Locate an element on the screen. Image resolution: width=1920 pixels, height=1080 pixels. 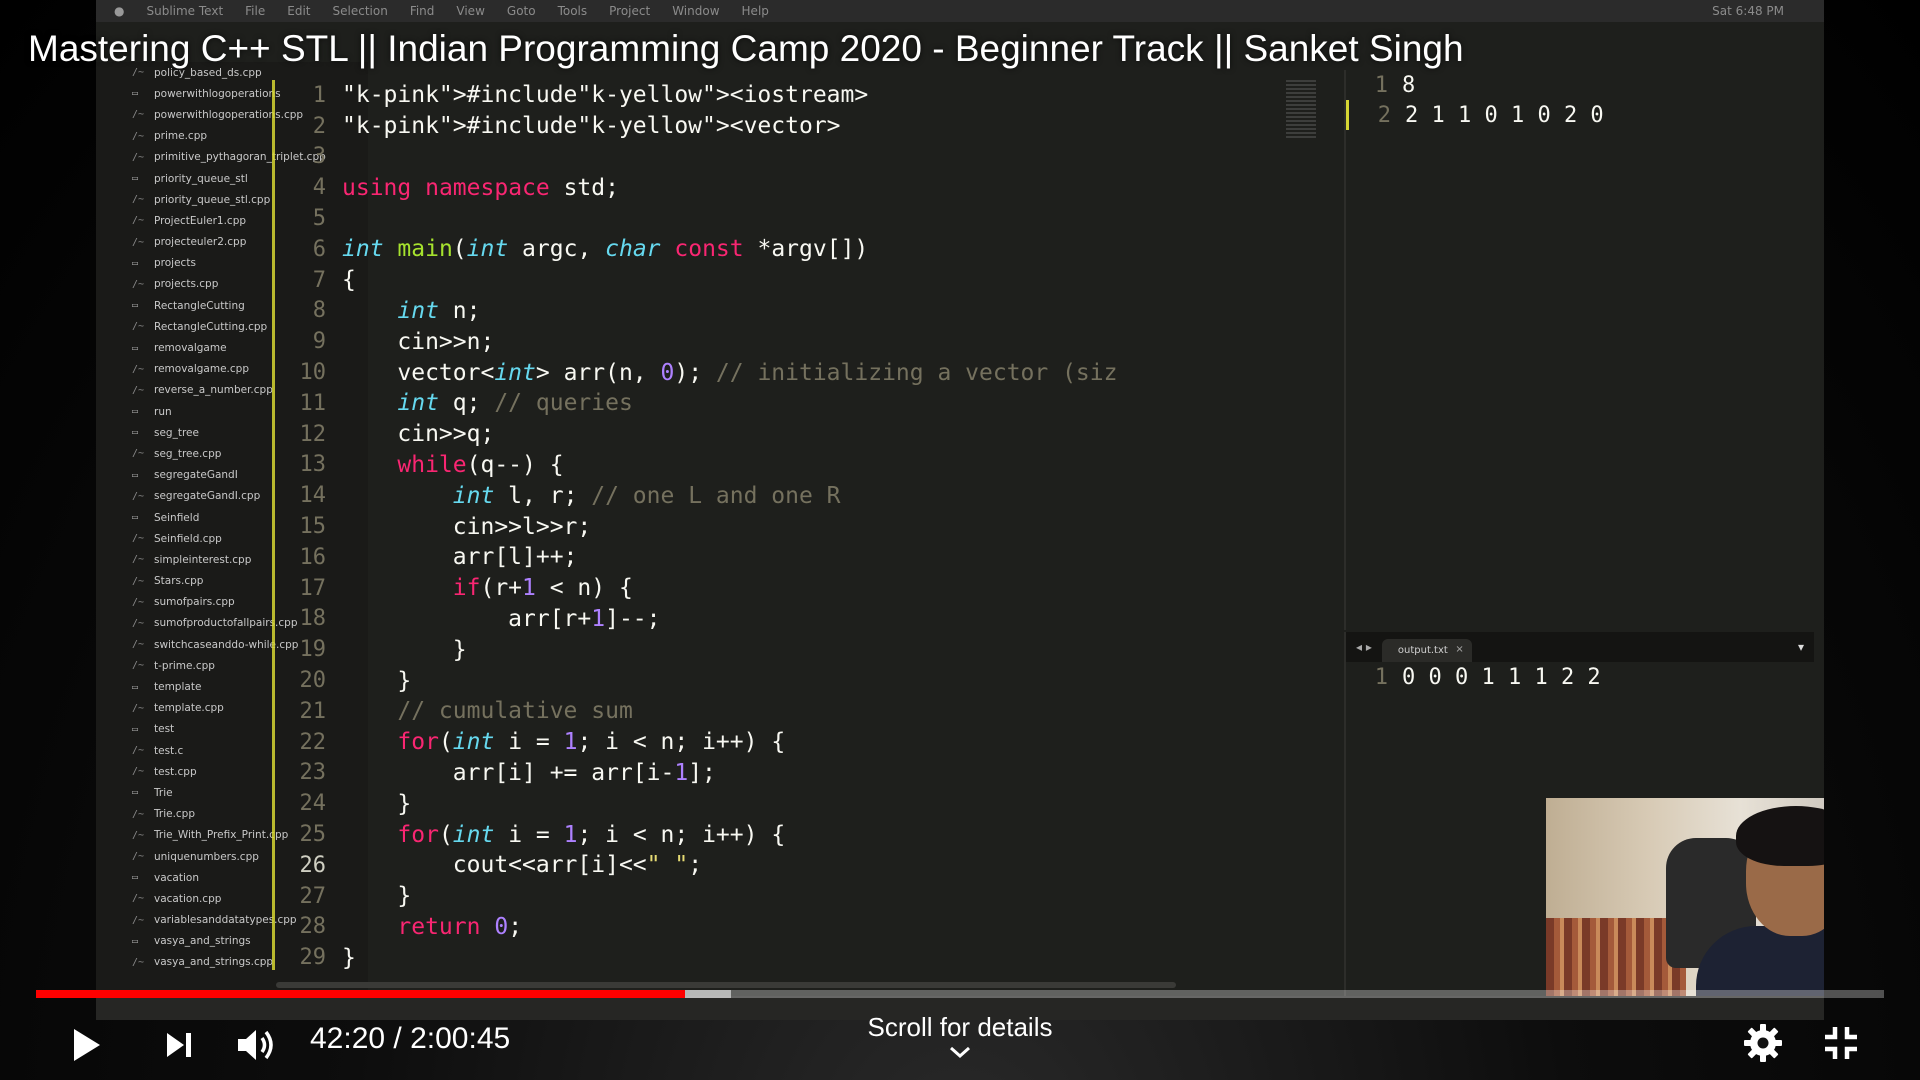
volume-button is located at coordinates (257, 1045).